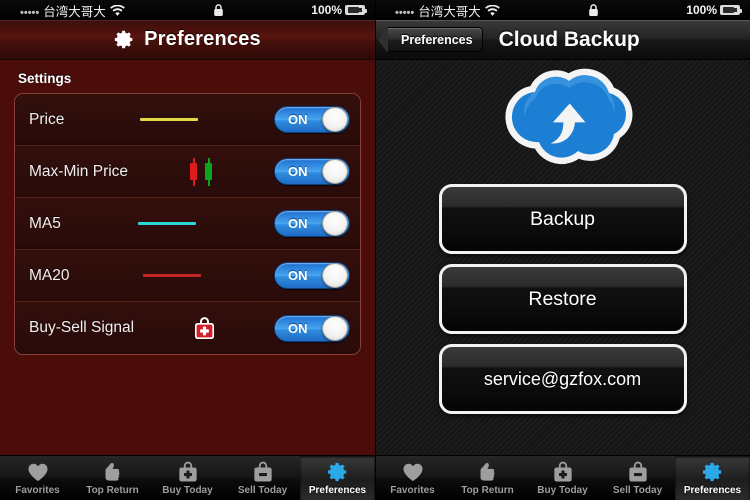 This screenshot has height=500, width=750. I want to click on settings-row-ma5: MA5 ON, so click(187, 224).